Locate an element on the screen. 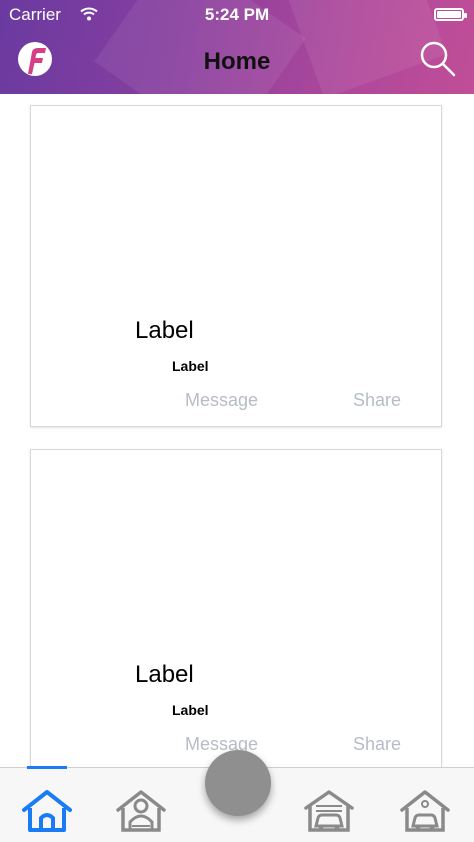 This screenshot has height=842, width=474. battery-icon is located at coordinates (450, 14).